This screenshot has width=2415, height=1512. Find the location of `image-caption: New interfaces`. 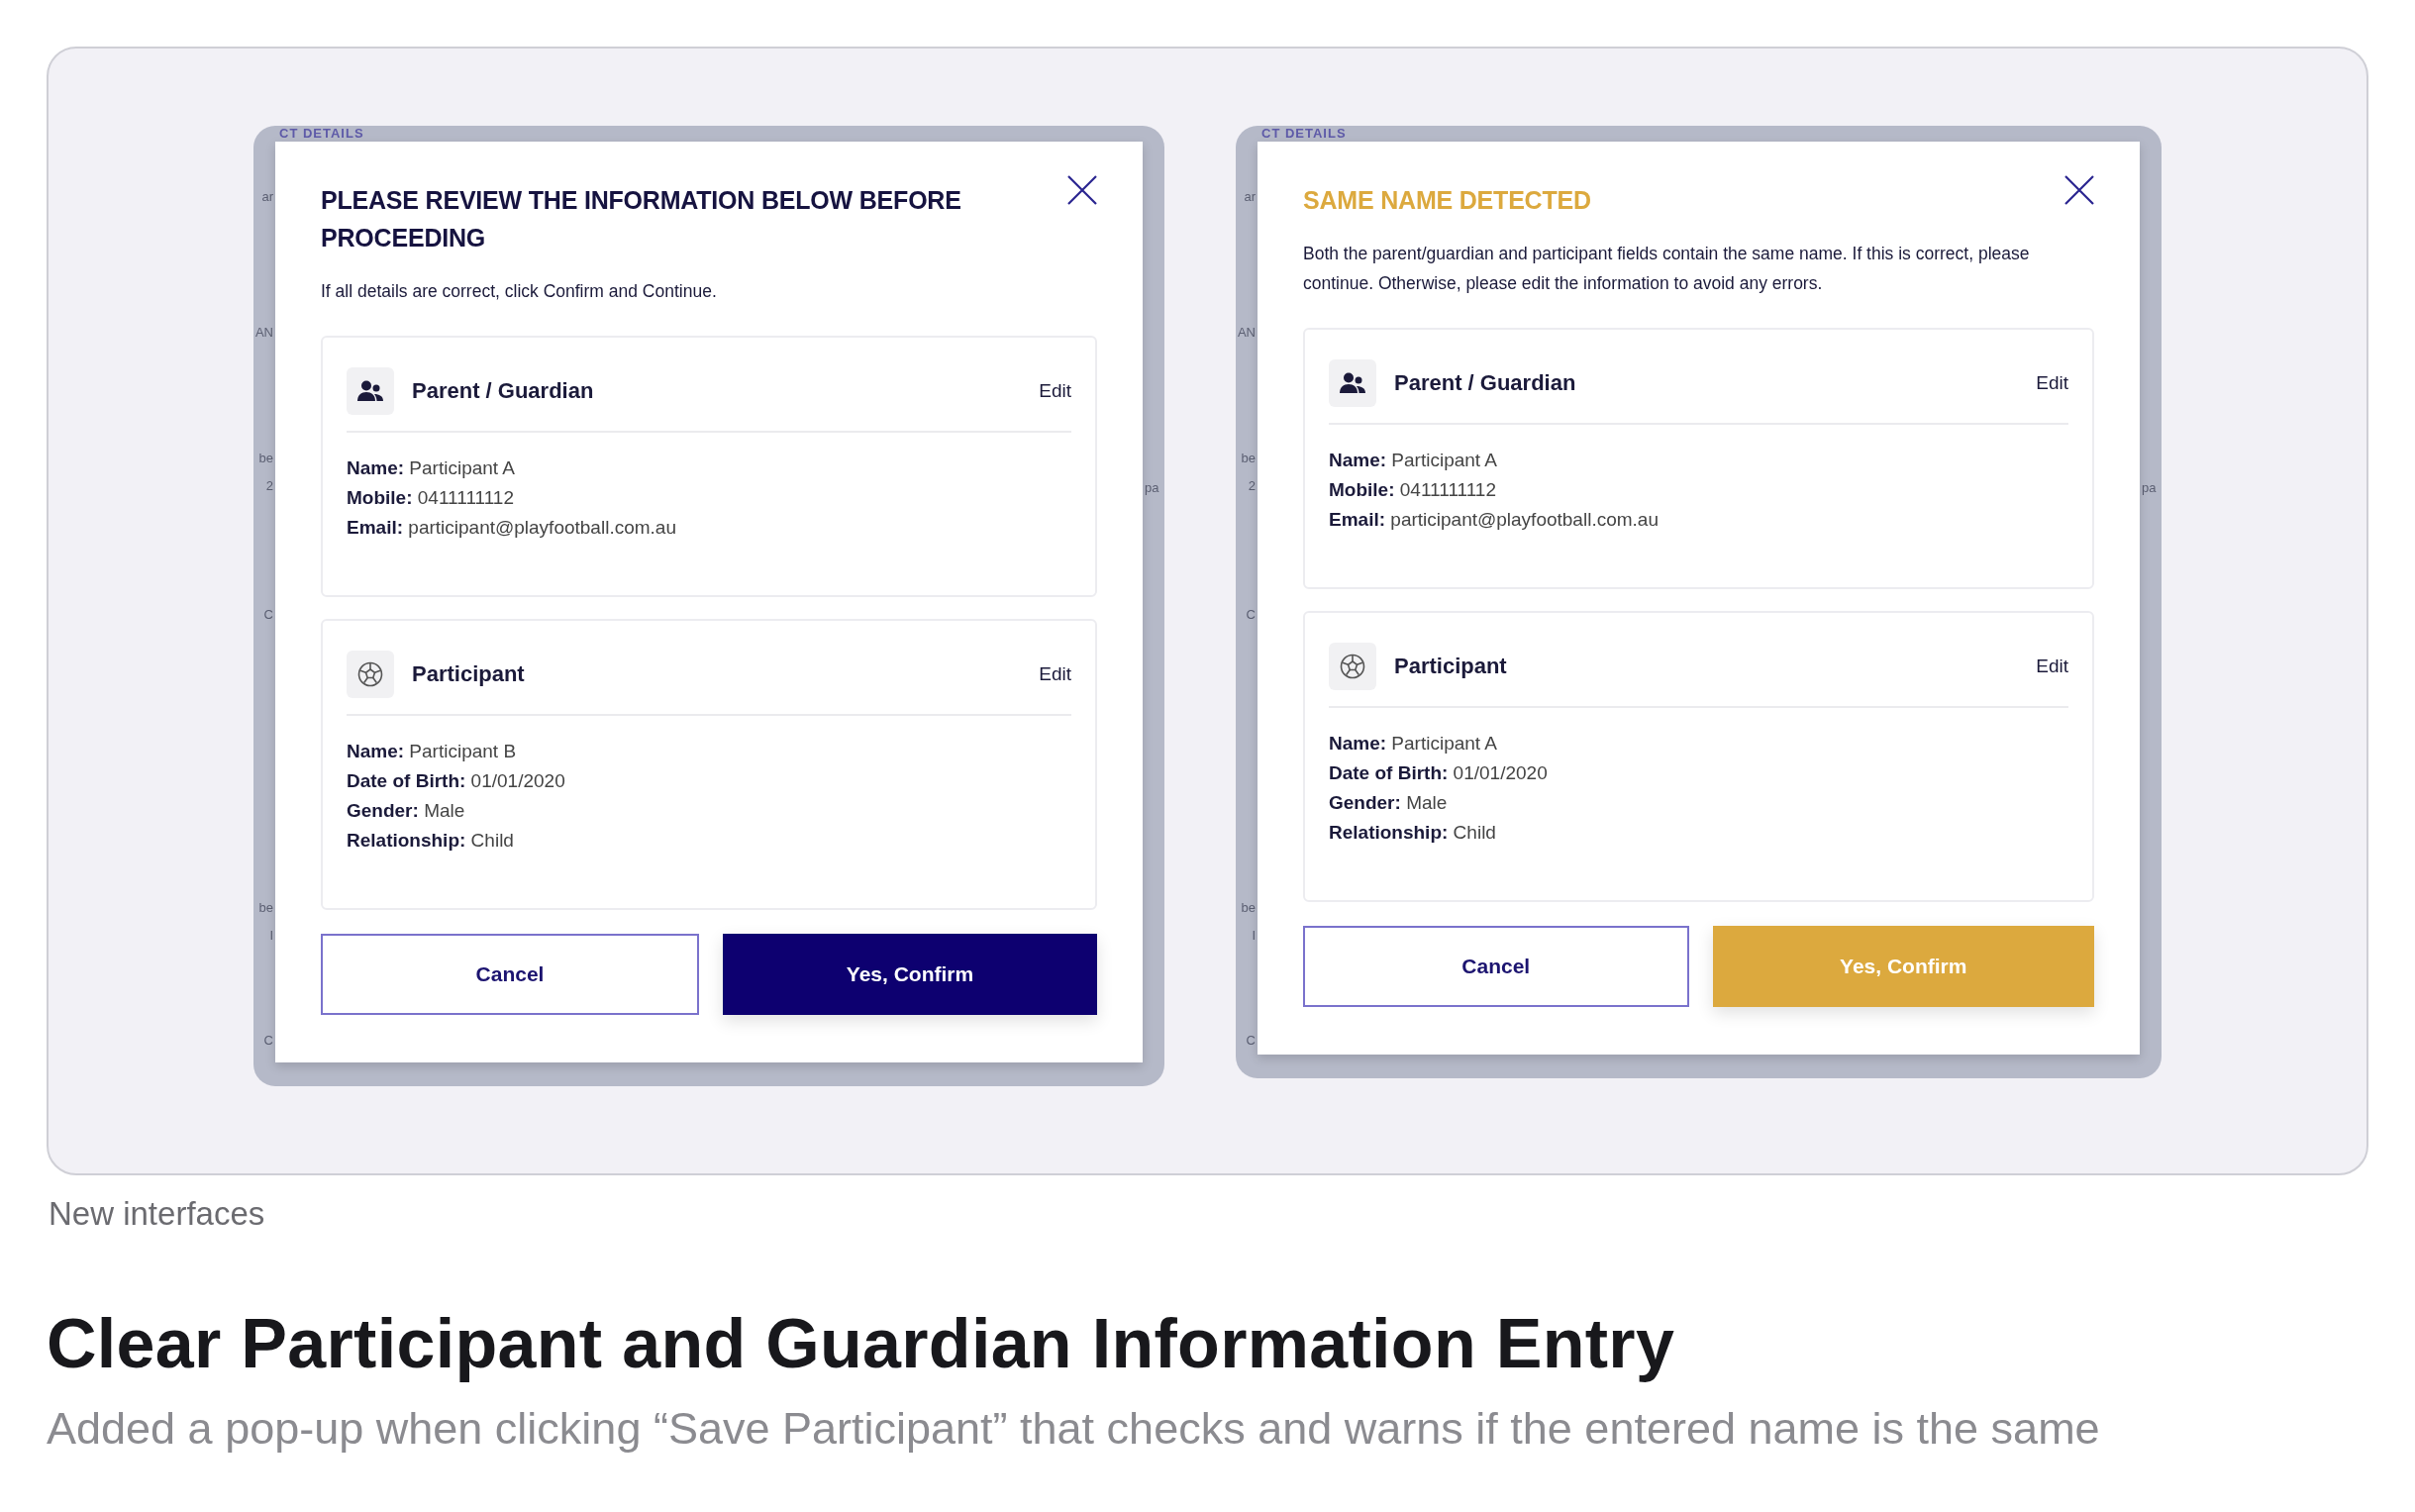

image-caption: New interfaces is located at coordinates (157, 1214).